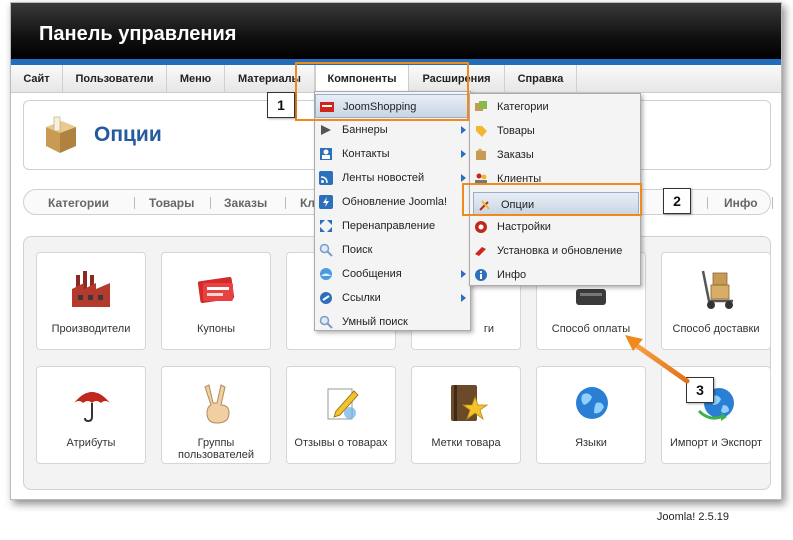 This screenshot has height=540, width=793. Describe the element at coordinates (555, 275) in the screenshot. I see `submenu-item-info: Инфо` at that location.